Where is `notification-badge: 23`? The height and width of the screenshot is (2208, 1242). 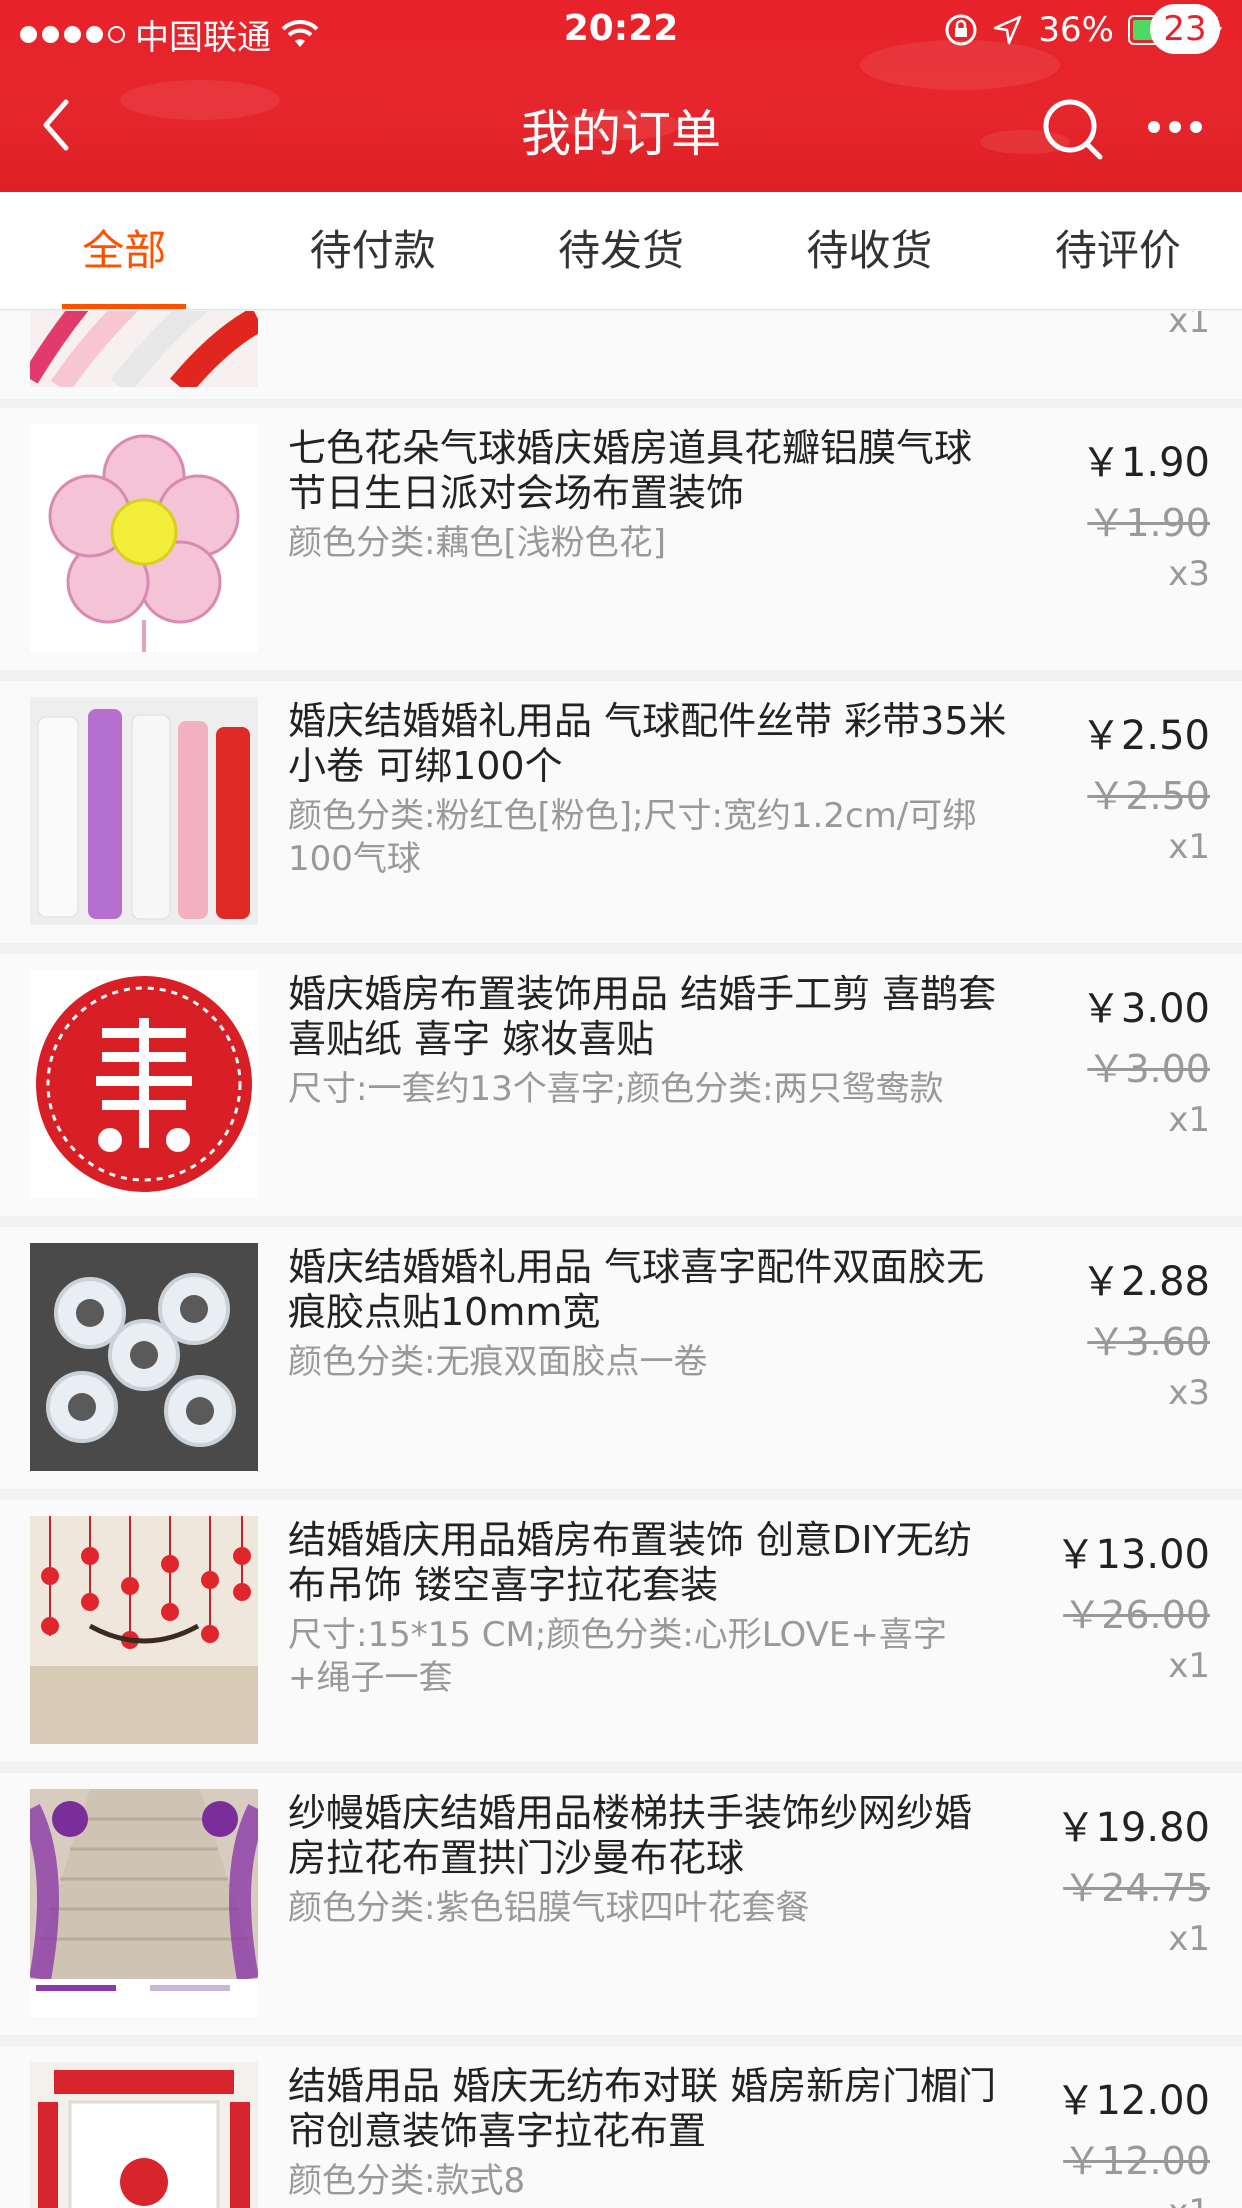 notification-badge: 23 is located at coordinates (1185, 29).